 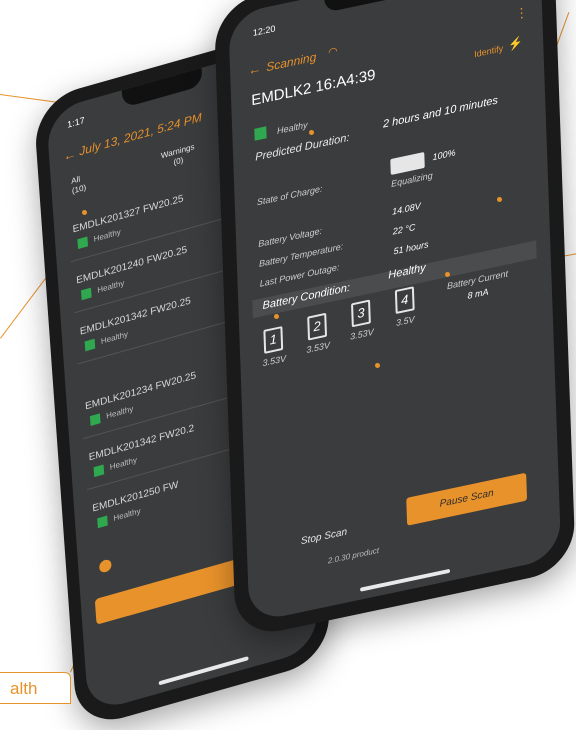 I want to click on cell-2-voltage: 3.53V, so click(x=318, y=347).